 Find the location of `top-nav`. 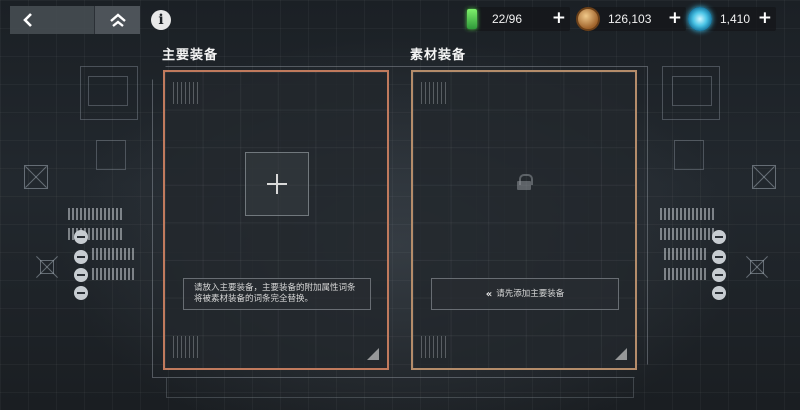

top-nav is located at coordinates (75, 20).